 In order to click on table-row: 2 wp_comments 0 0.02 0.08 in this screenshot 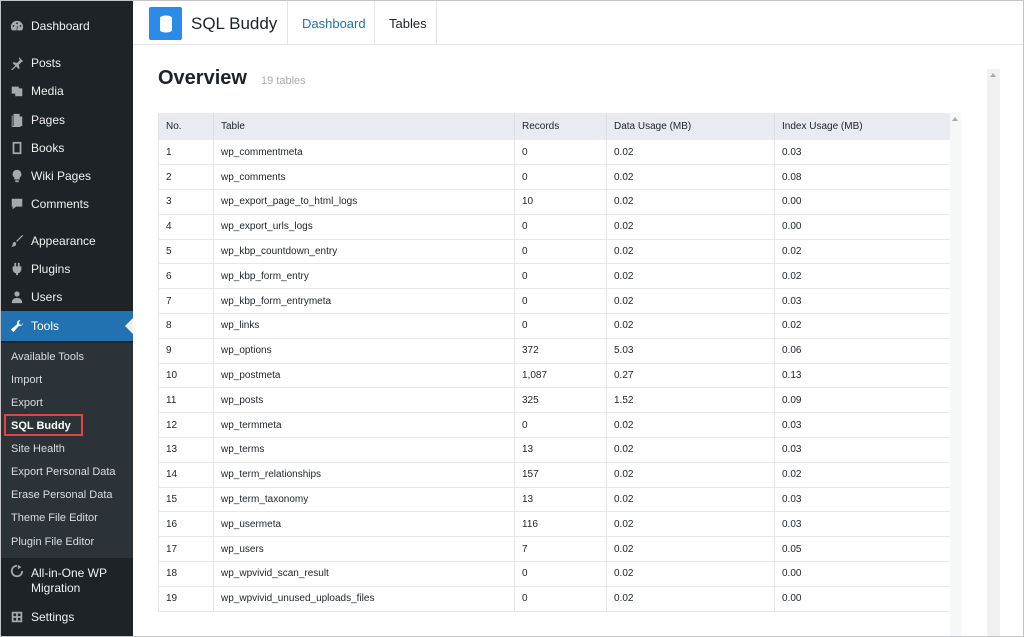, I will do `click(554, 177)`.